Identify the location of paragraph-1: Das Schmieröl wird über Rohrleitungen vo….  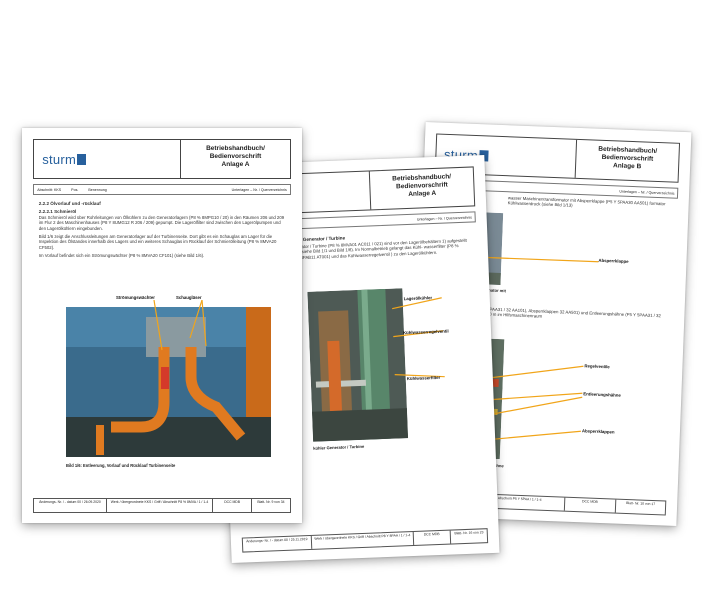
(161, 222).